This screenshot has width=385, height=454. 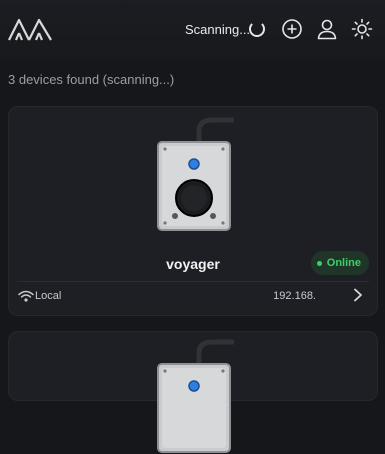 I want to click on status-badge-label: Online, so click(x=343, y=263).